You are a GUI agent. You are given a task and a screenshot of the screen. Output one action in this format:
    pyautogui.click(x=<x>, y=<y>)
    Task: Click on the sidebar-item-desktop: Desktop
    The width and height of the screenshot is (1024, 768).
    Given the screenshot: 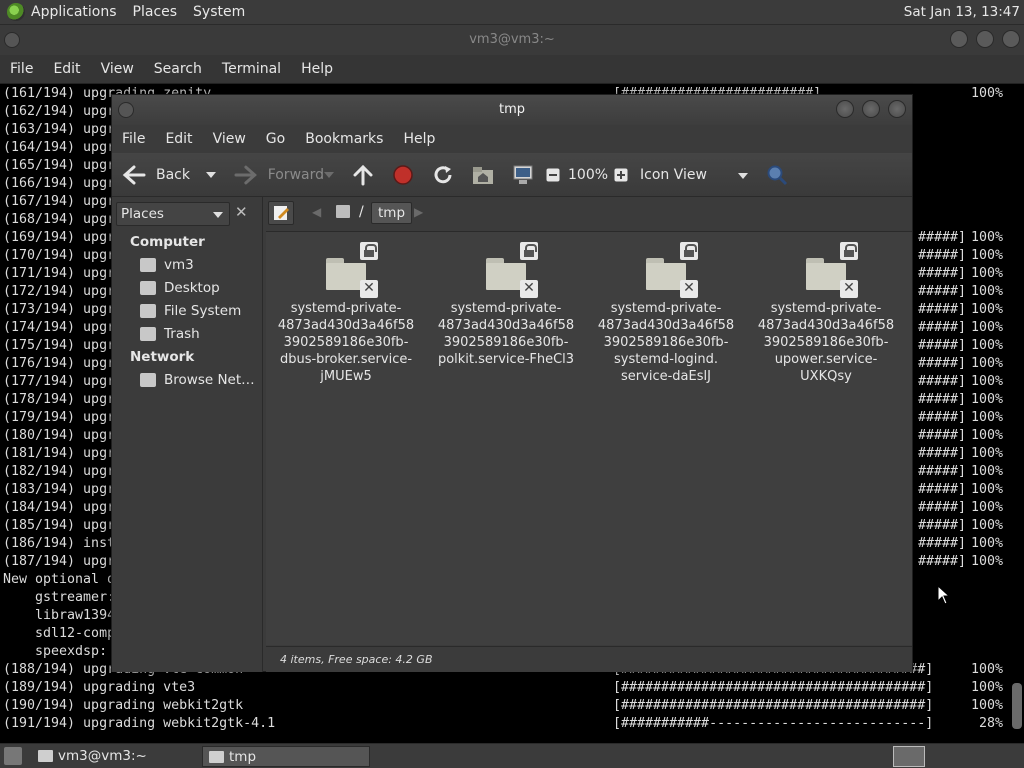 What is the action you would take?
    pyautogui.click(x=180, y=288)
    